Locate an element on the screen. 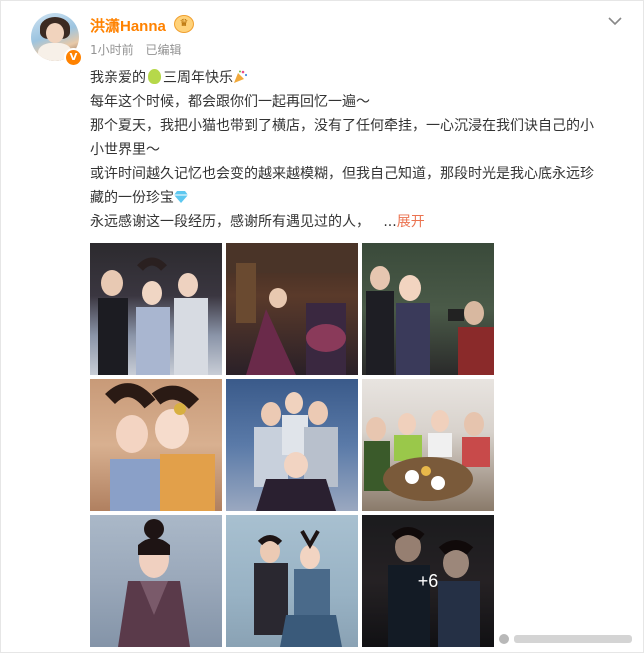 This screenshot has height=653, width=644. party-popper-icon is located at coordinates (240, 76).